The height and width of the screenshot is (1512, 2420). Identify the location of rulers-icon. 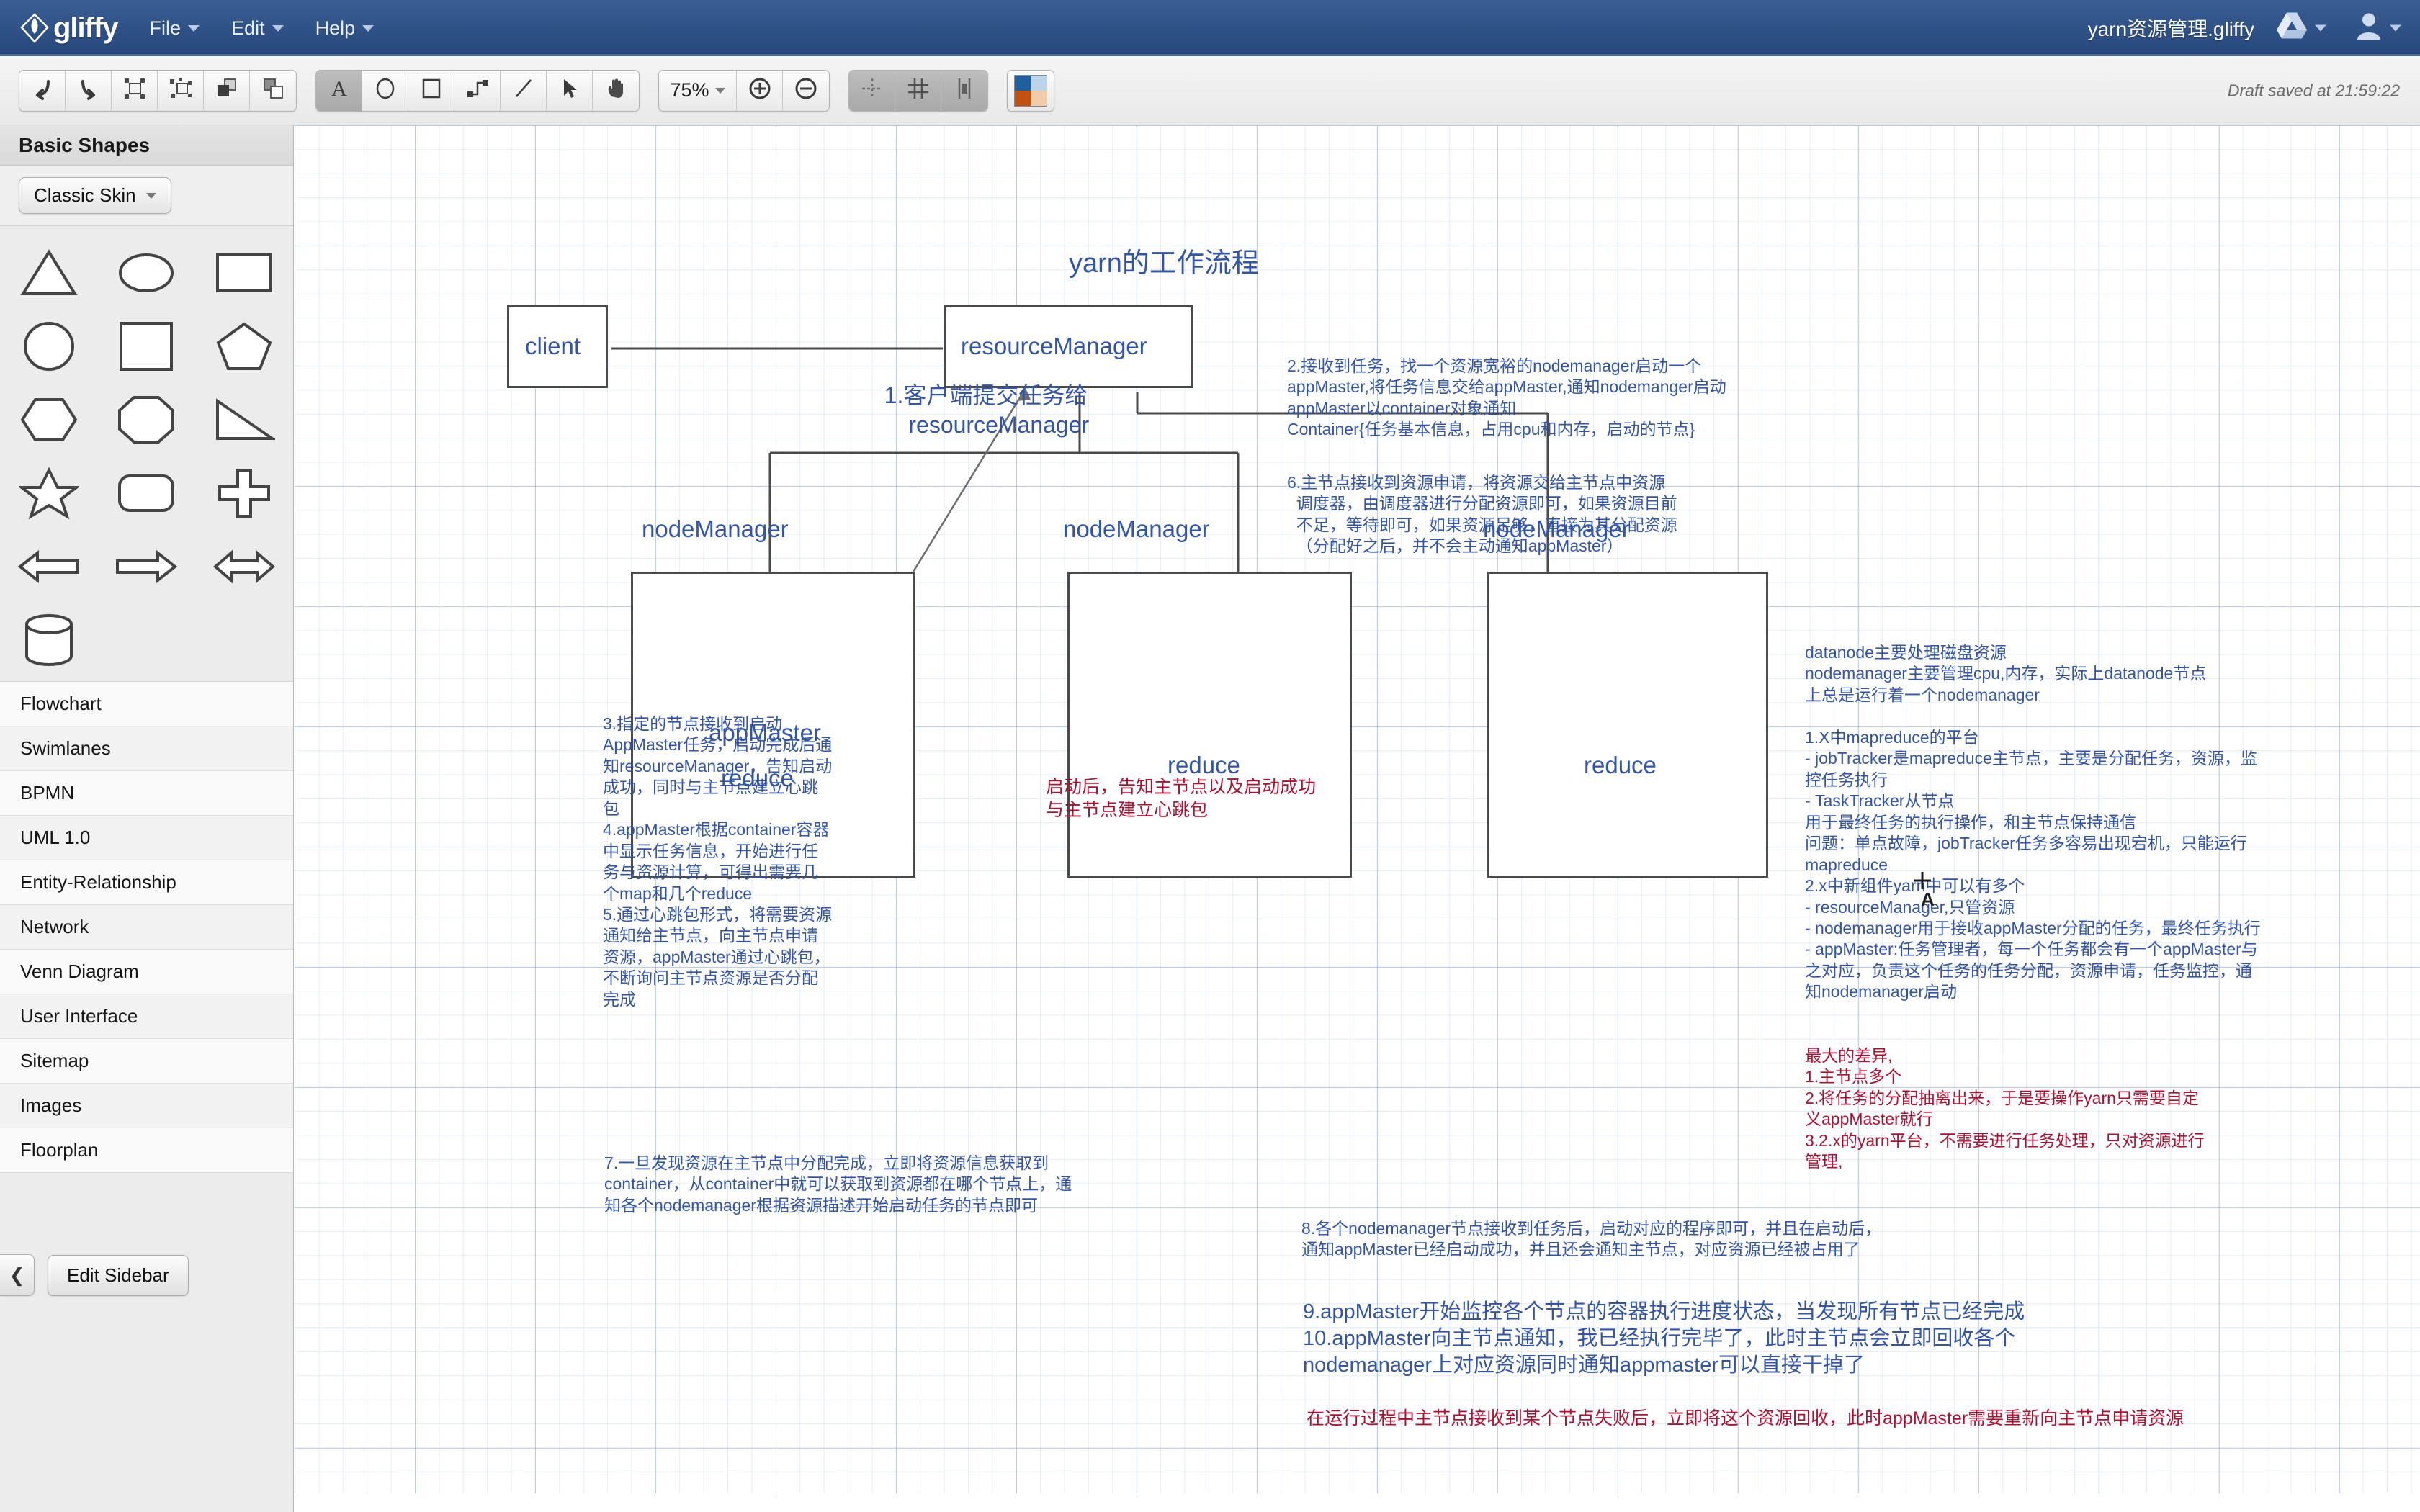
(964, 90).